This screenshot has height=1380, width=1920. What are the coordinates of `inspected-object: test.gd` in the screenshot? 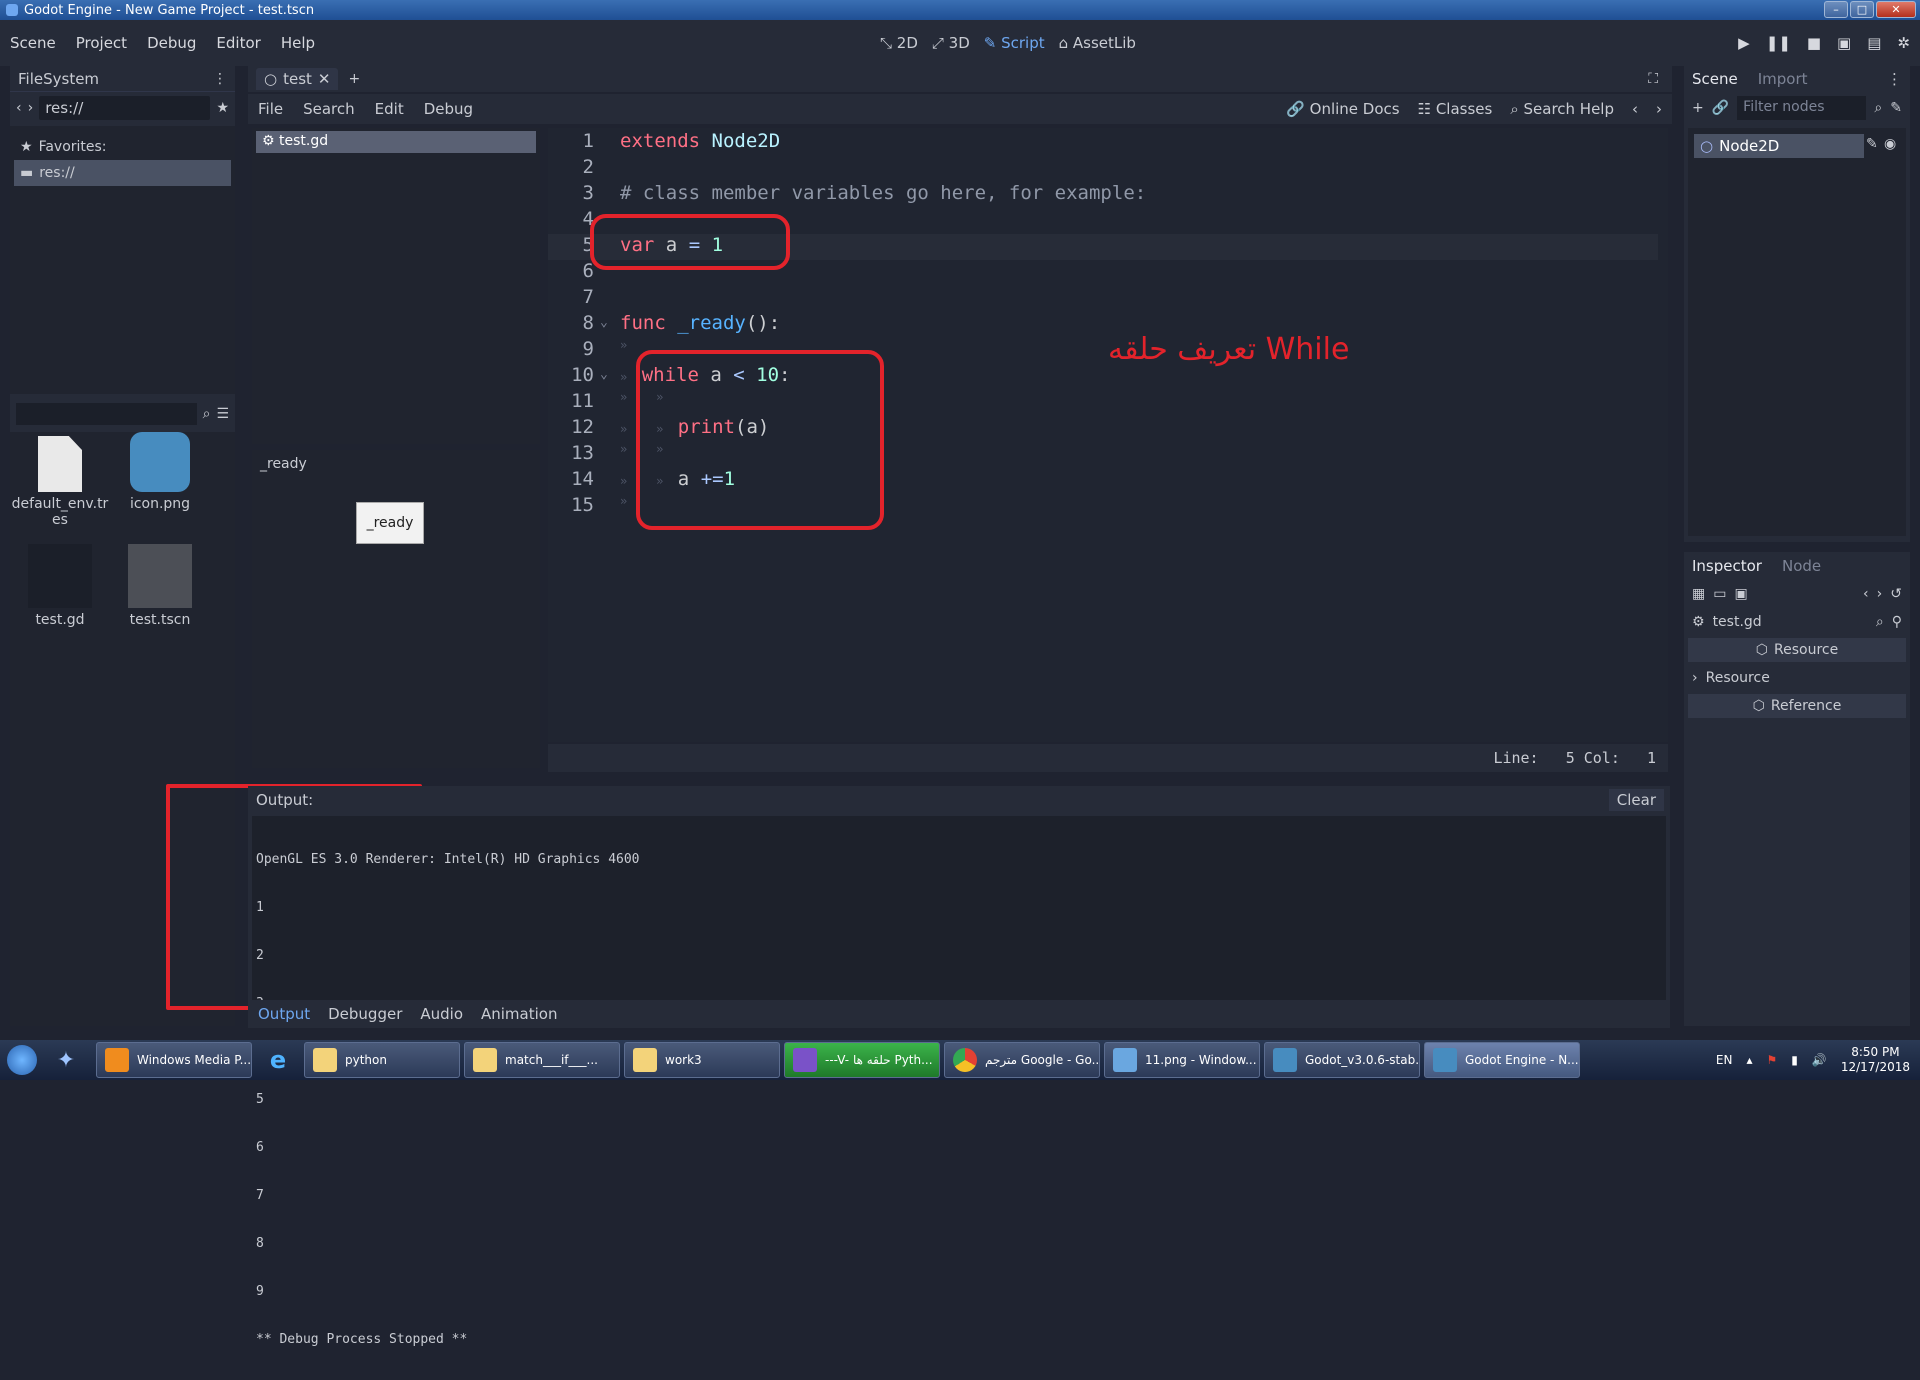 It's located at (1737, 622).